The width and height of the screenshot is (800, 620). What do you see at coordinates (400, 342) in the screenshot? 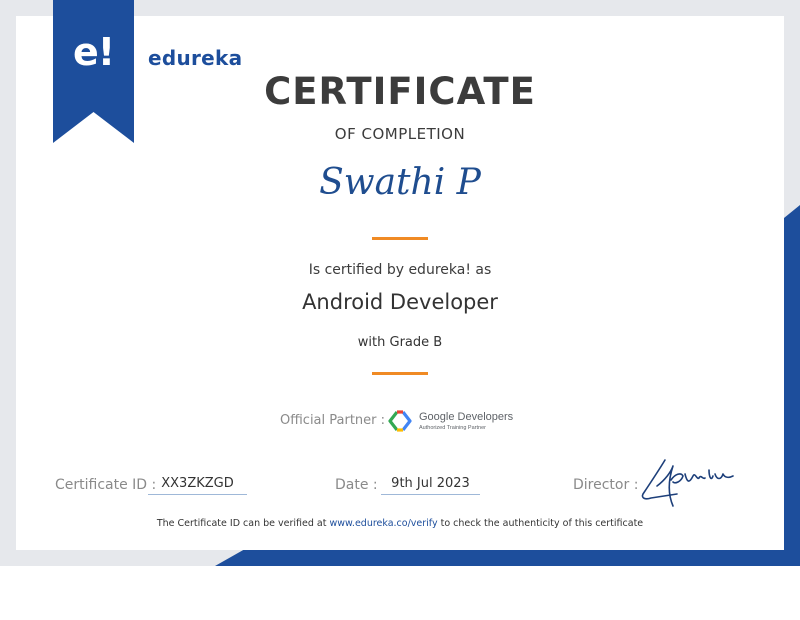
I see `grade-text: with Grade B` at bounding box center [400, 342].